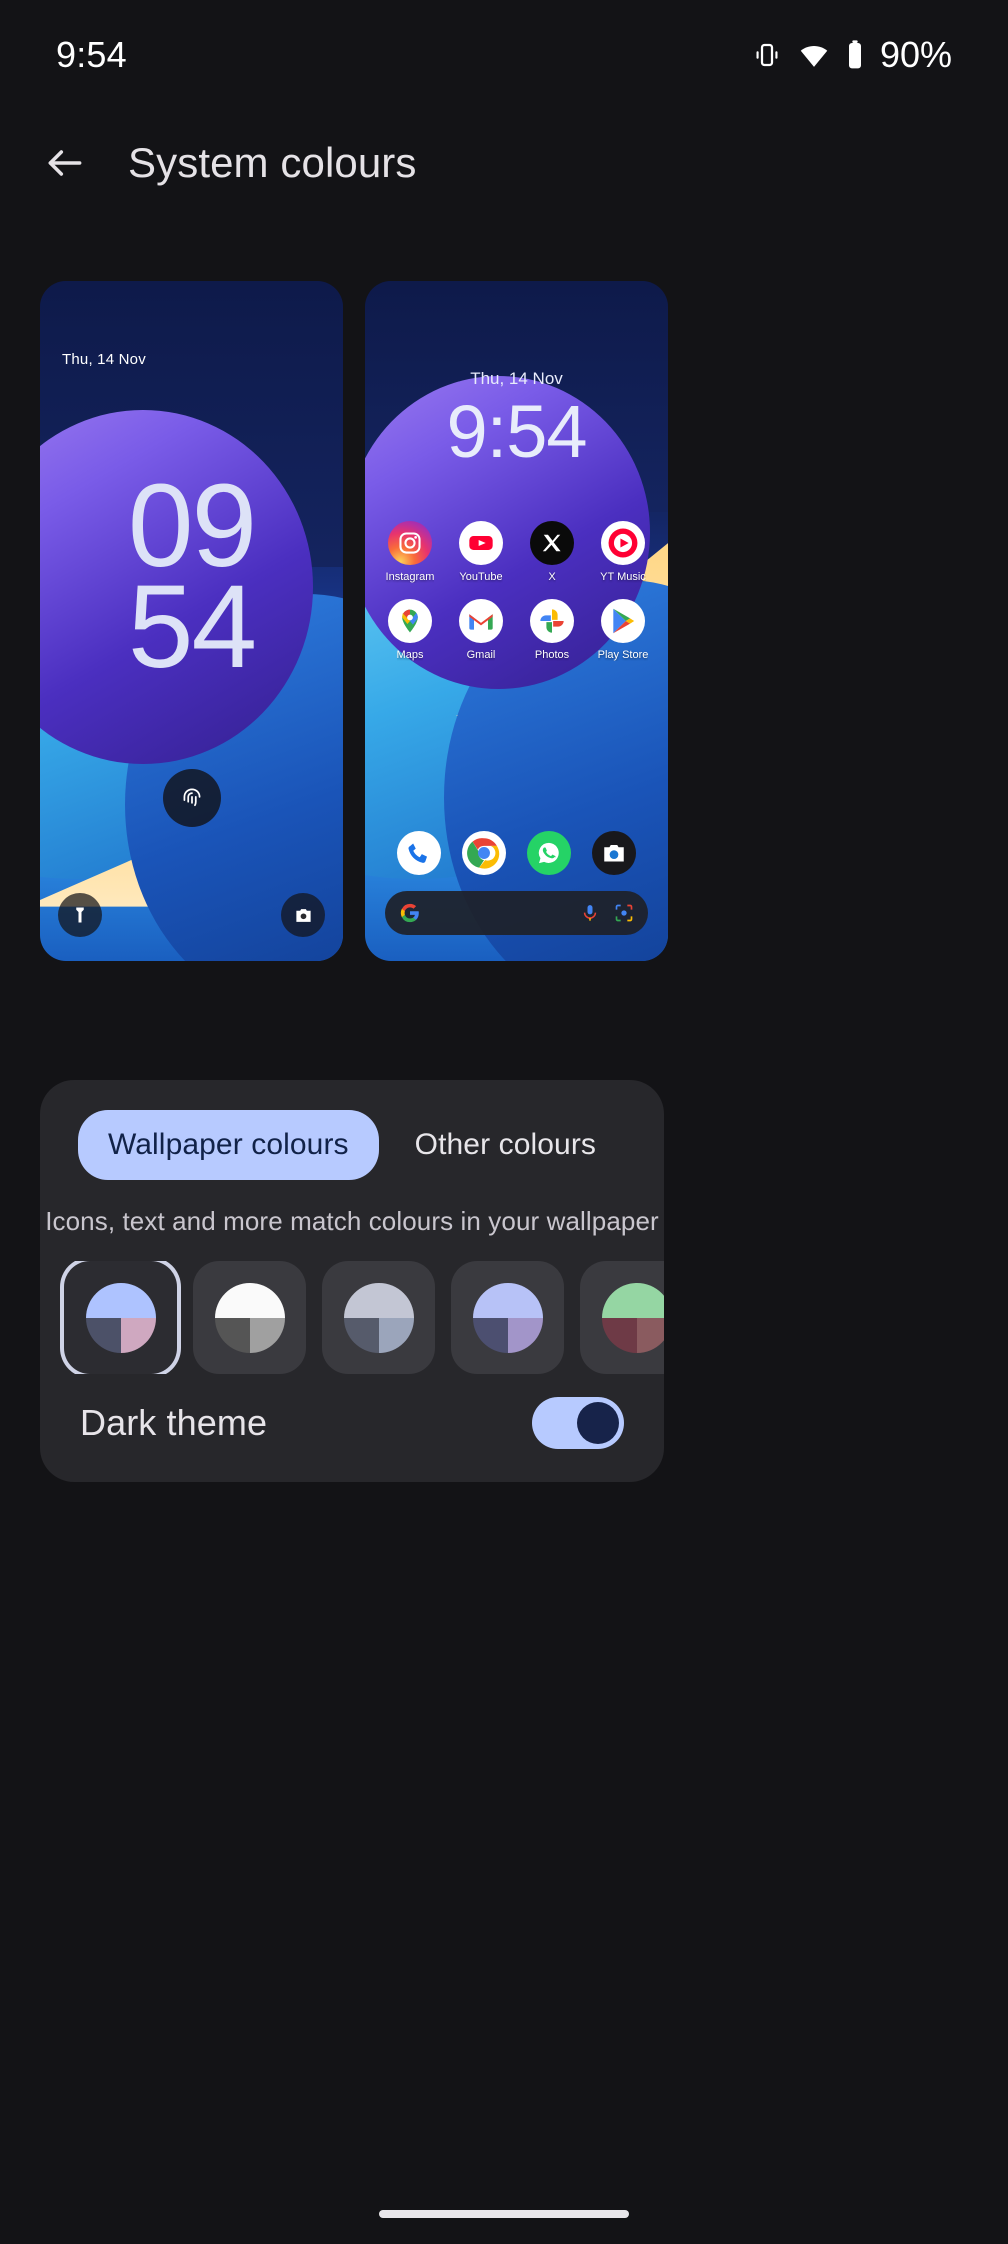  Describe the element at coordinates (504, 55) in the screenshot. I see `status-bar: 9:54 90%` at that location.